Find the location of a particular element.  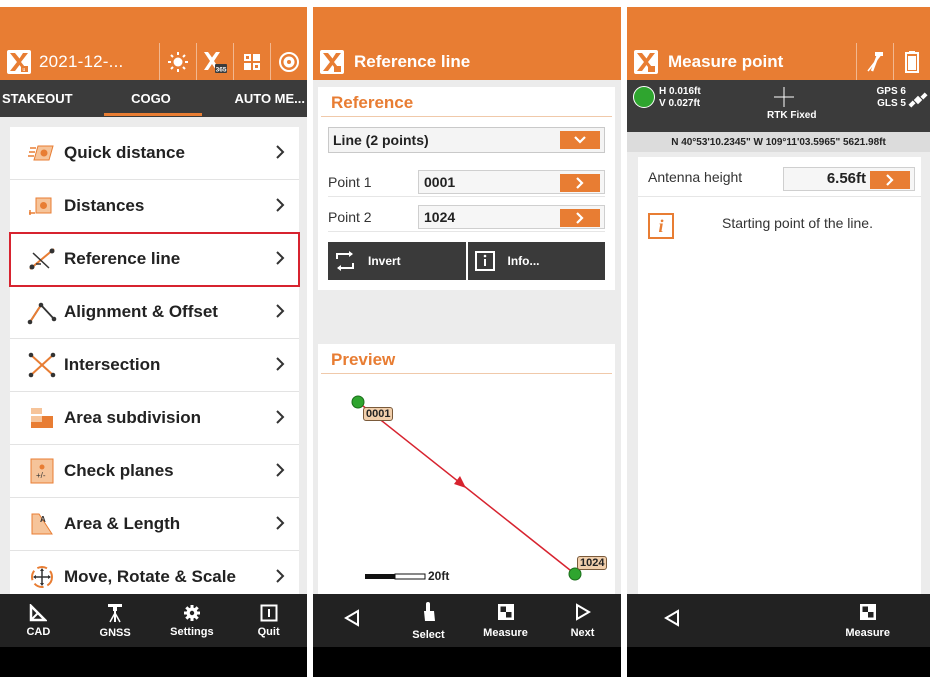

gnss-rover-icon is located at coordinates (115, 612).